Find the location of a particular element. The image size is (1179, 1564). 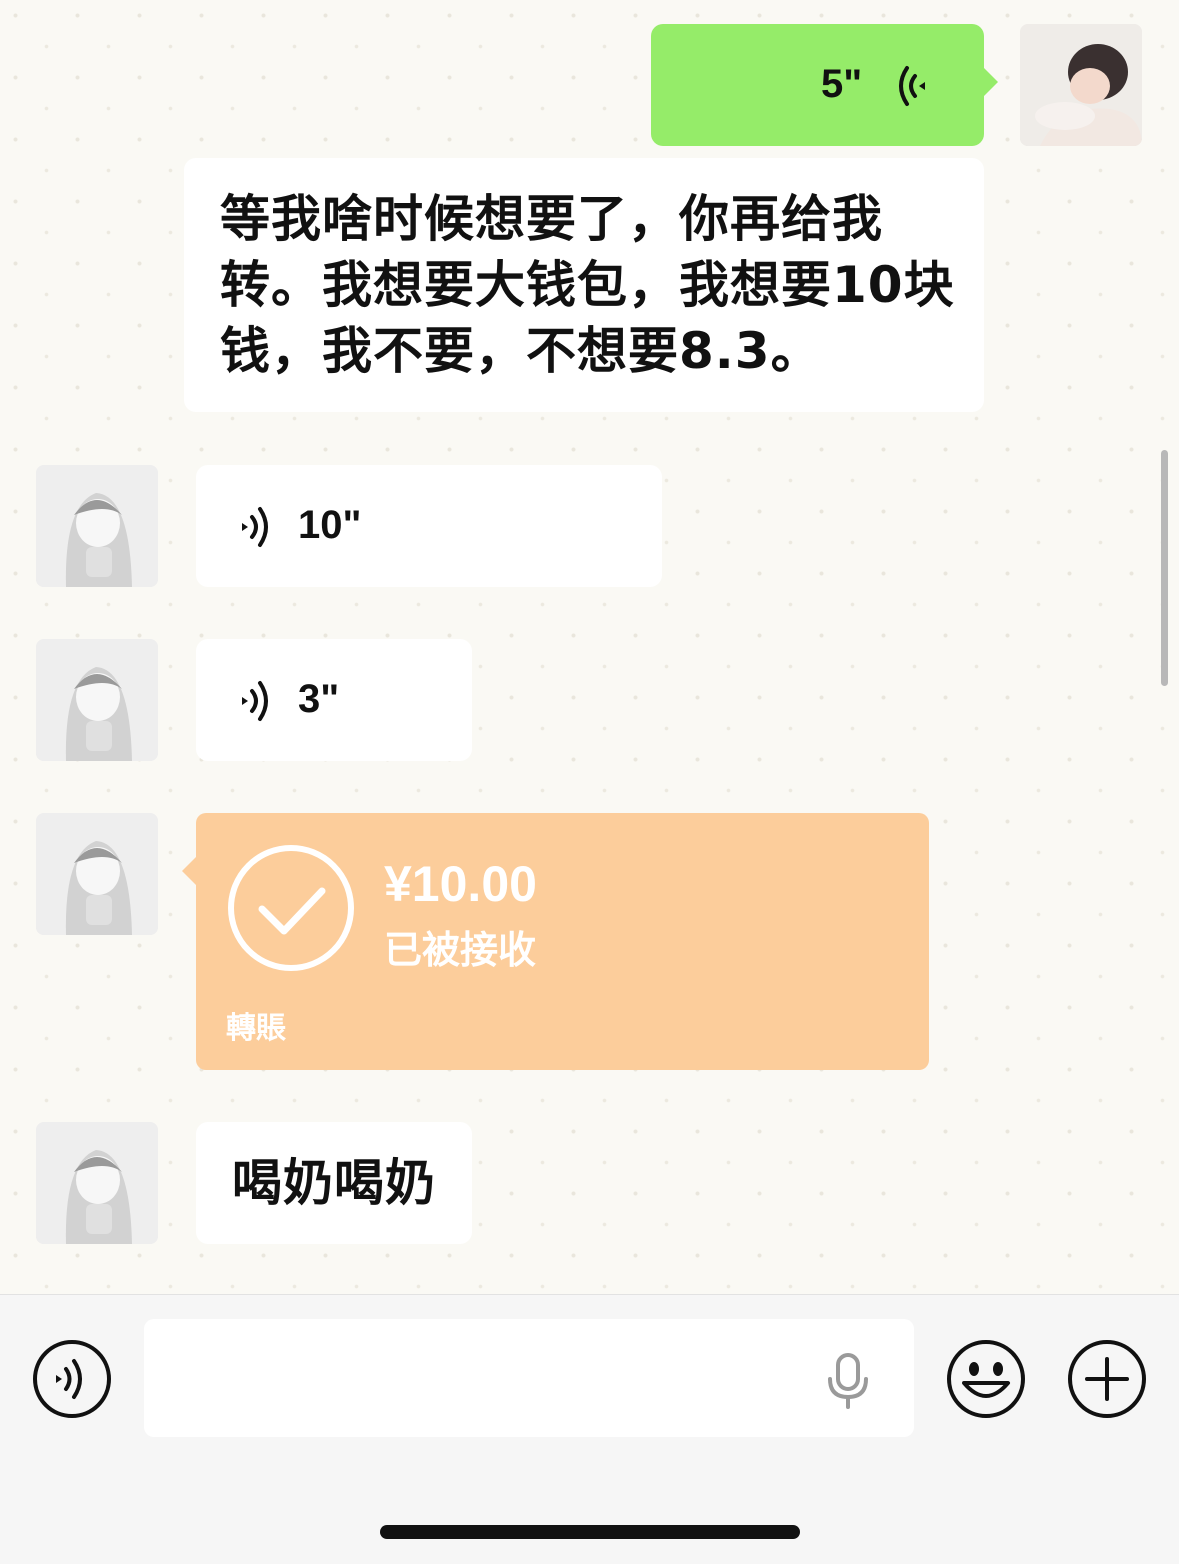

voice-duration: 3" is located at coordinates (319, 699).